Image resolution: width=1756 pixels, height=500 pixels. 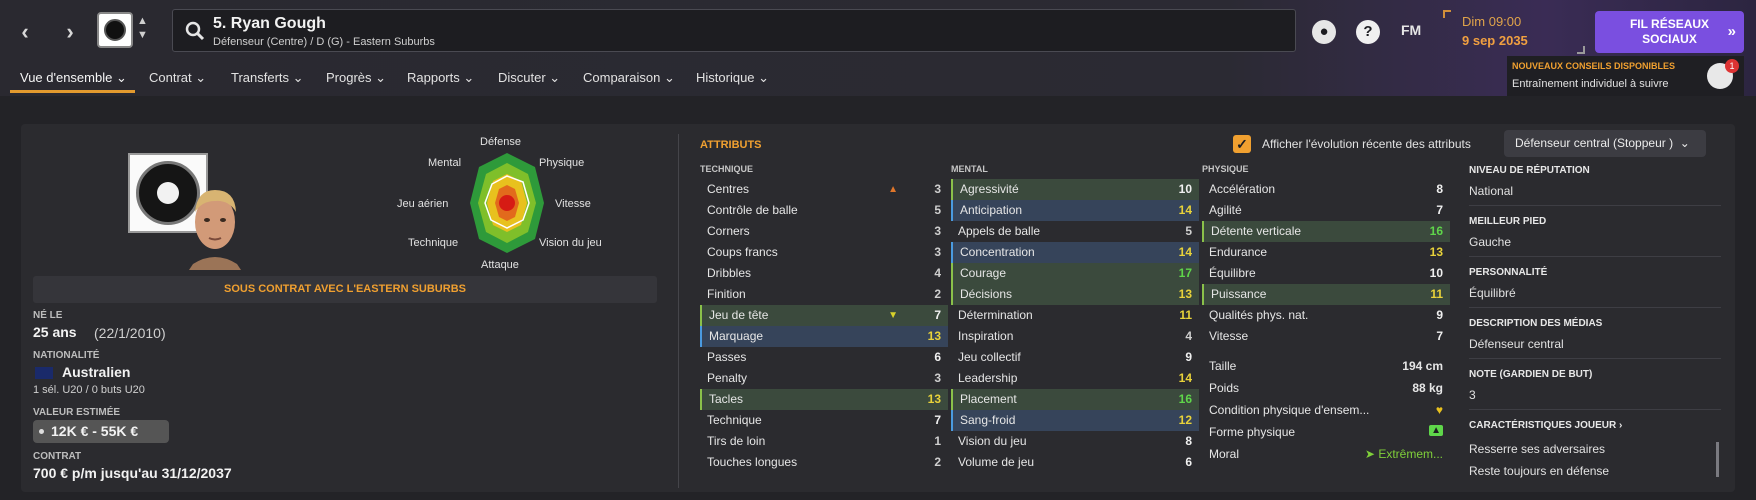 I want to click on attr-row: Accélération 8, so click(x=1326, y=189).